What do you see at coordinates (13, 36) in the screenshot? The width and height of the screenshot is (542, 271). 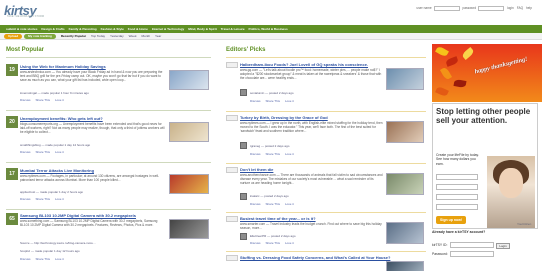 I see `upload-button: Upload` at bounding box center [13, 36].